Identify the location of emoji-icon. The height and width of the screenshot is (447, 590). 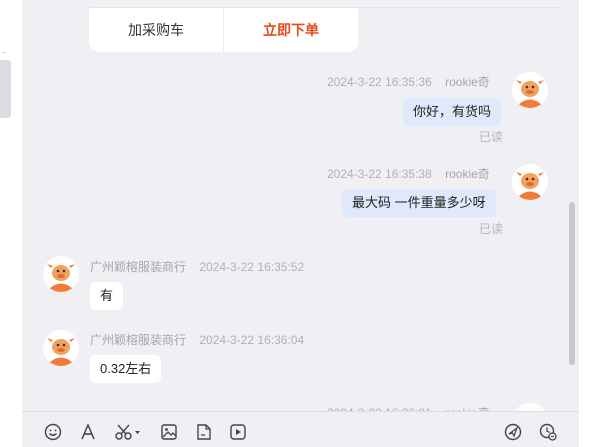
(53, 432).